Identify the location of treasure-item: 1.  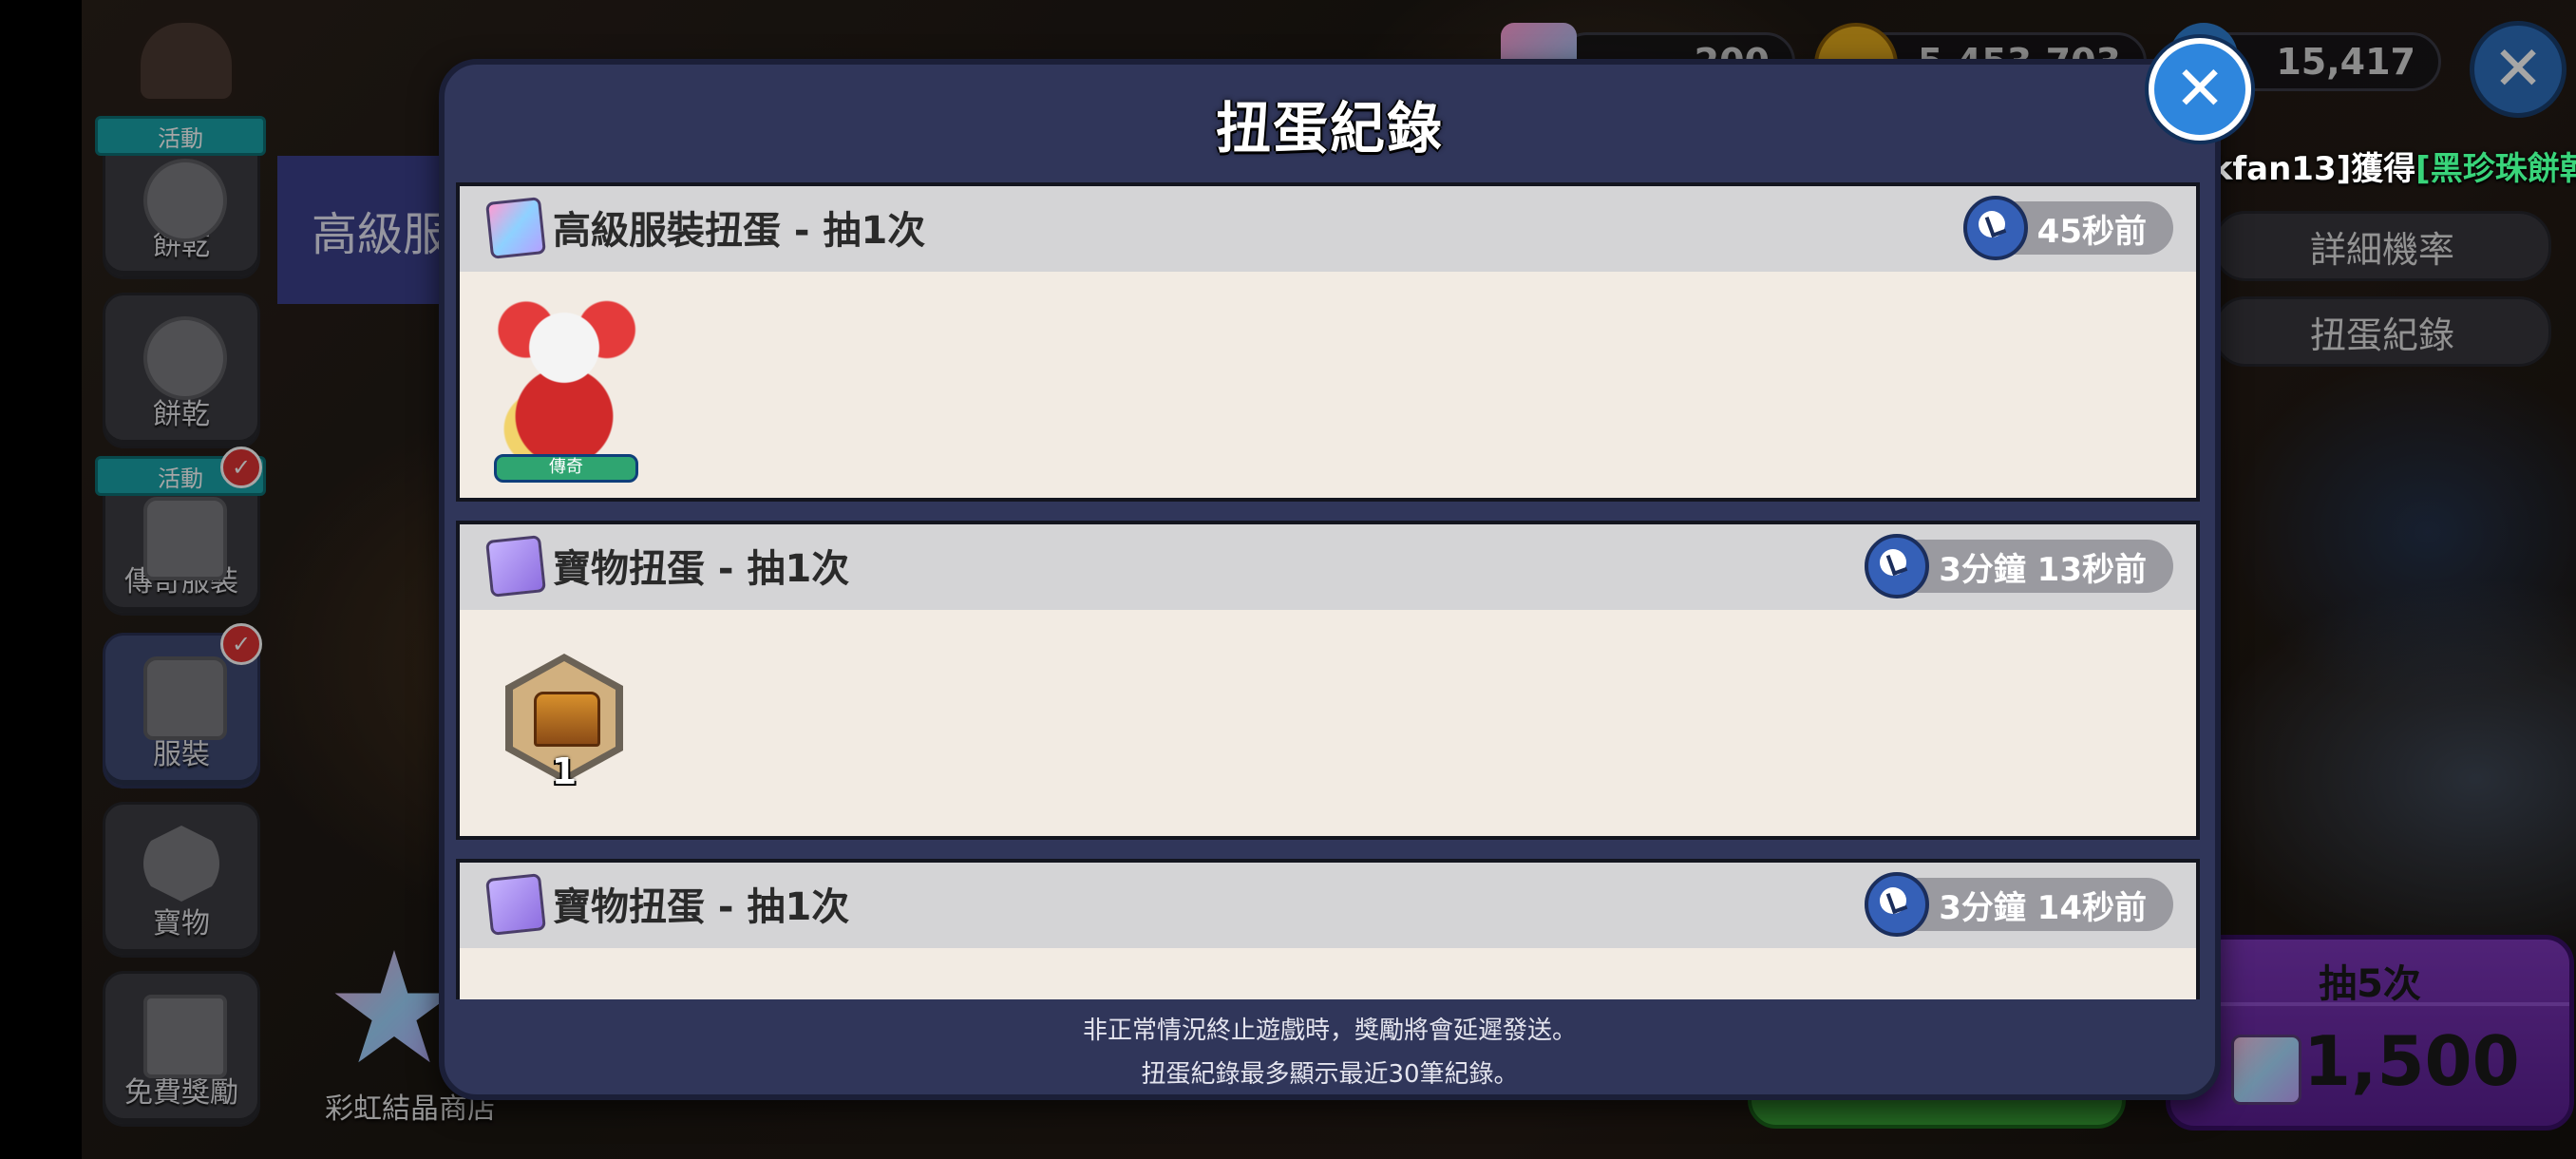
(564, 723).